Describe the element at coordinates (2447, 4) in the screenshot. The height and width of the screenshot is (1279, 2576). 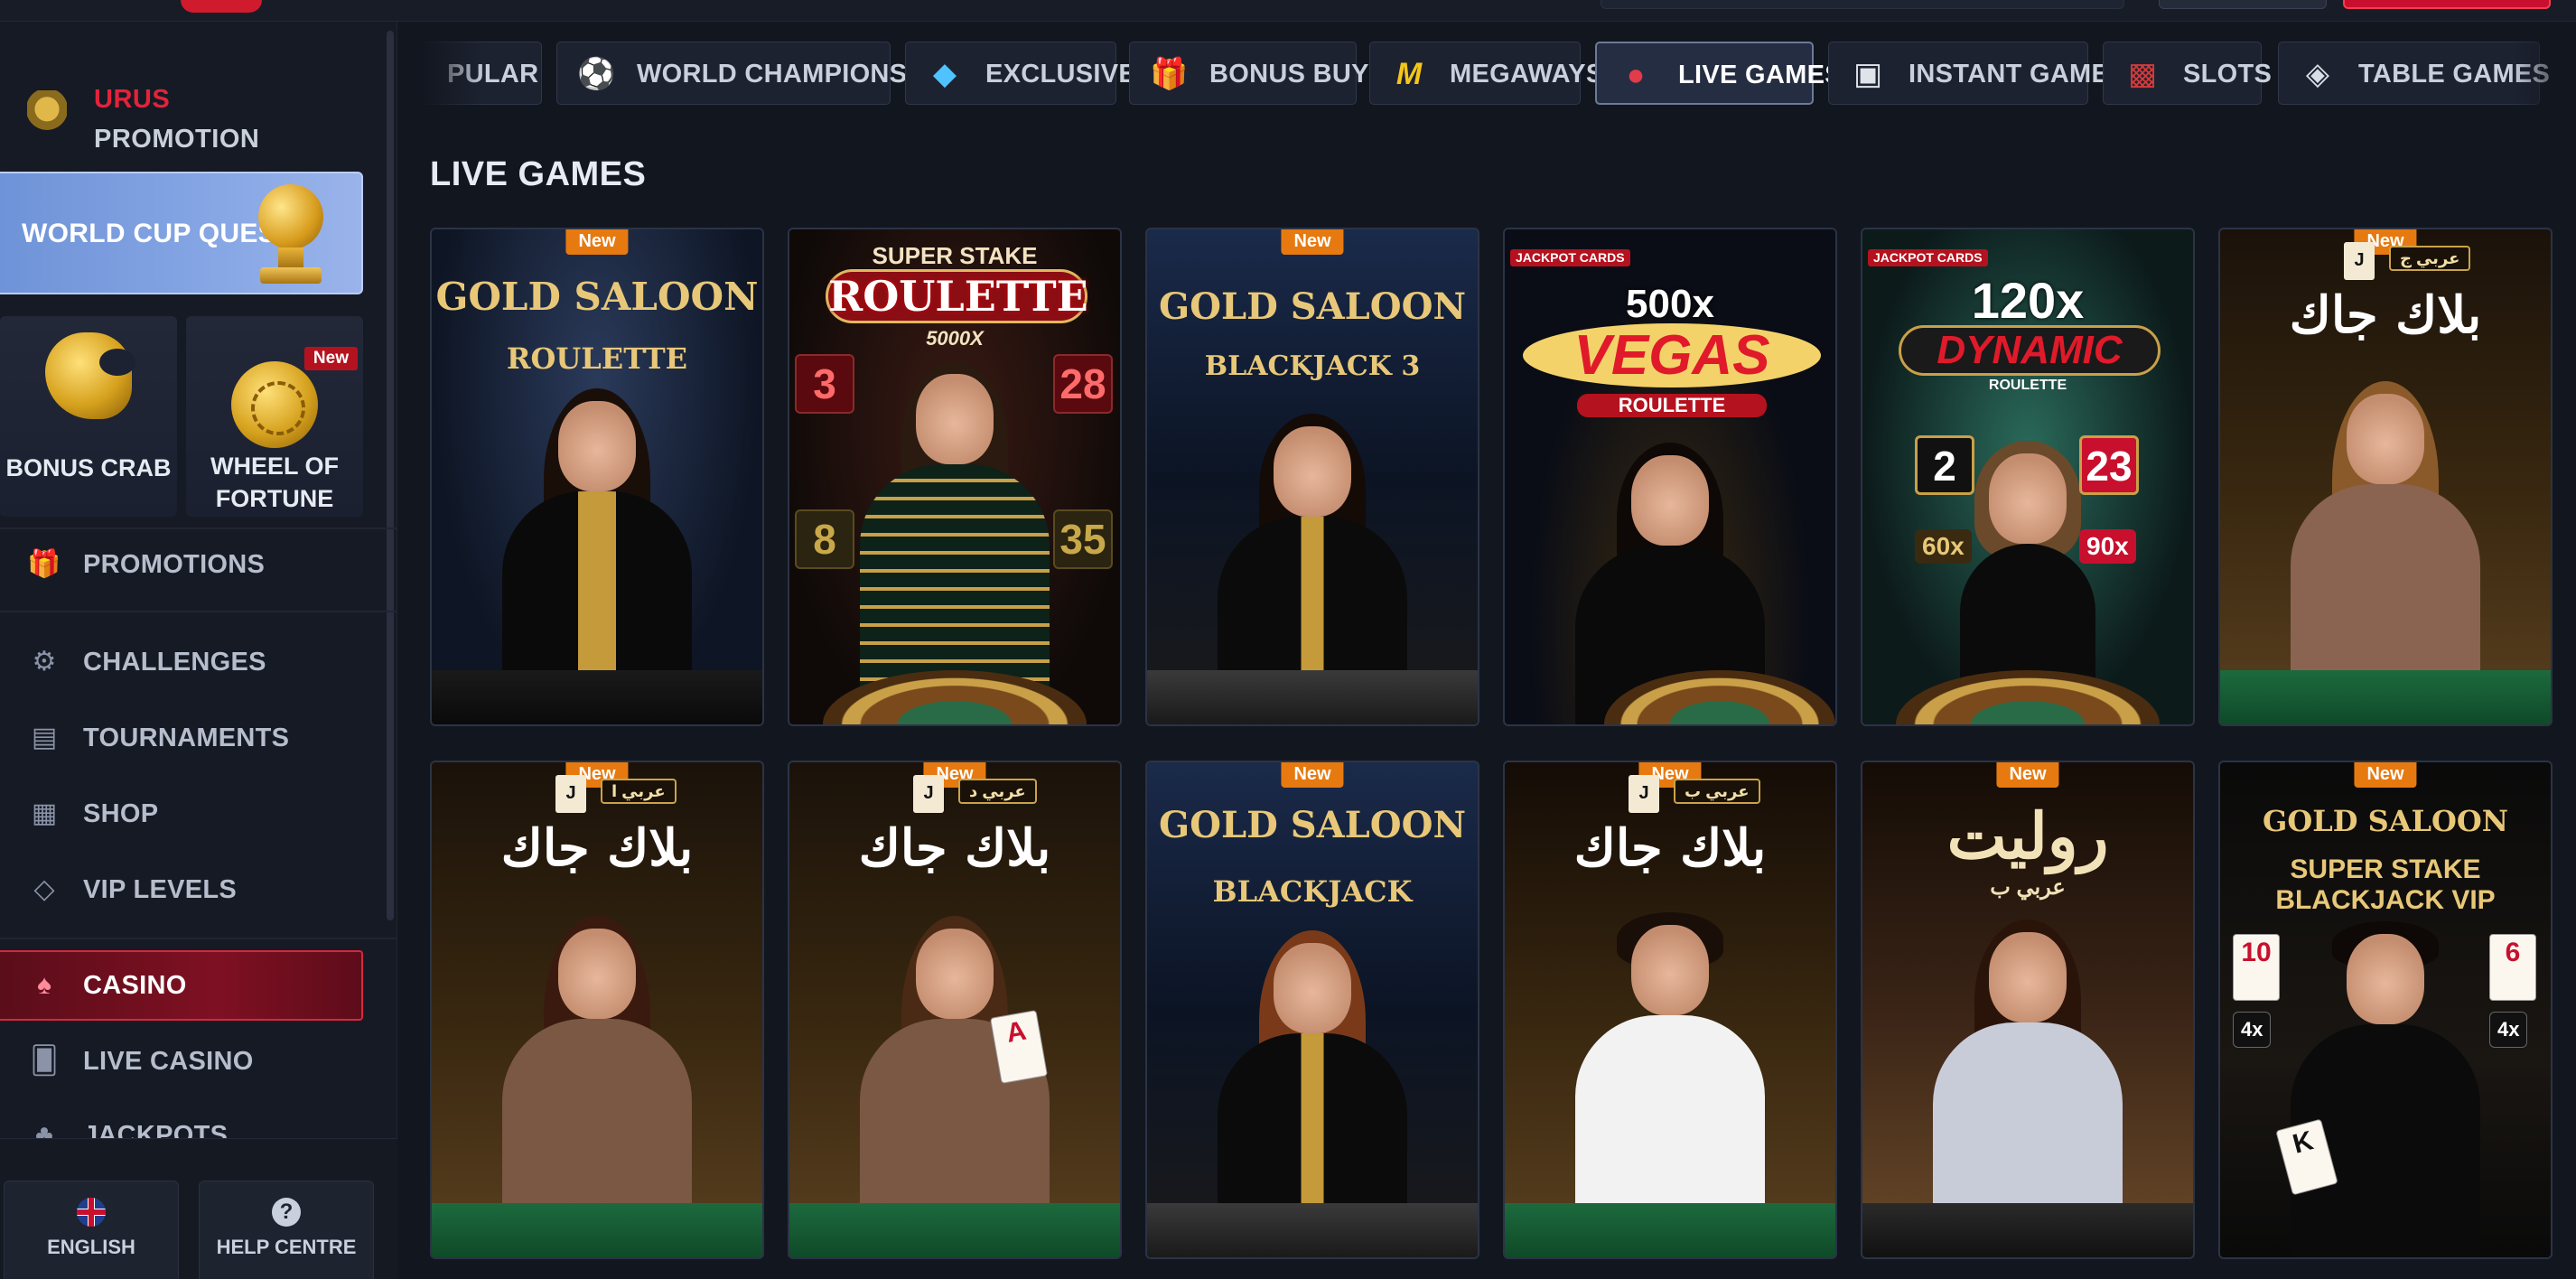
I see `signup-button` at that location.